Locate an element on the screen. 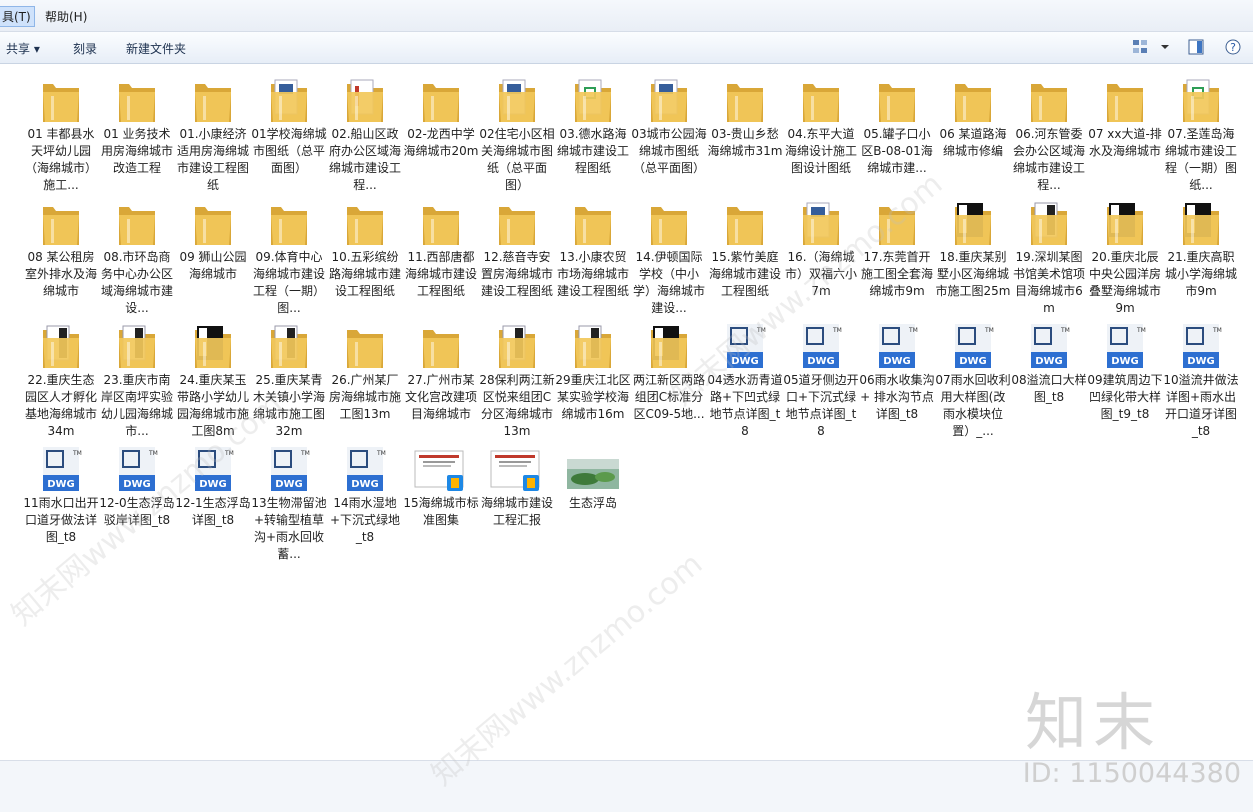 The height and width of the screenshot is (812, 1253). file-item: 03.德水路海绵城市建设工程图纸 is located at coordinates (593, 130).